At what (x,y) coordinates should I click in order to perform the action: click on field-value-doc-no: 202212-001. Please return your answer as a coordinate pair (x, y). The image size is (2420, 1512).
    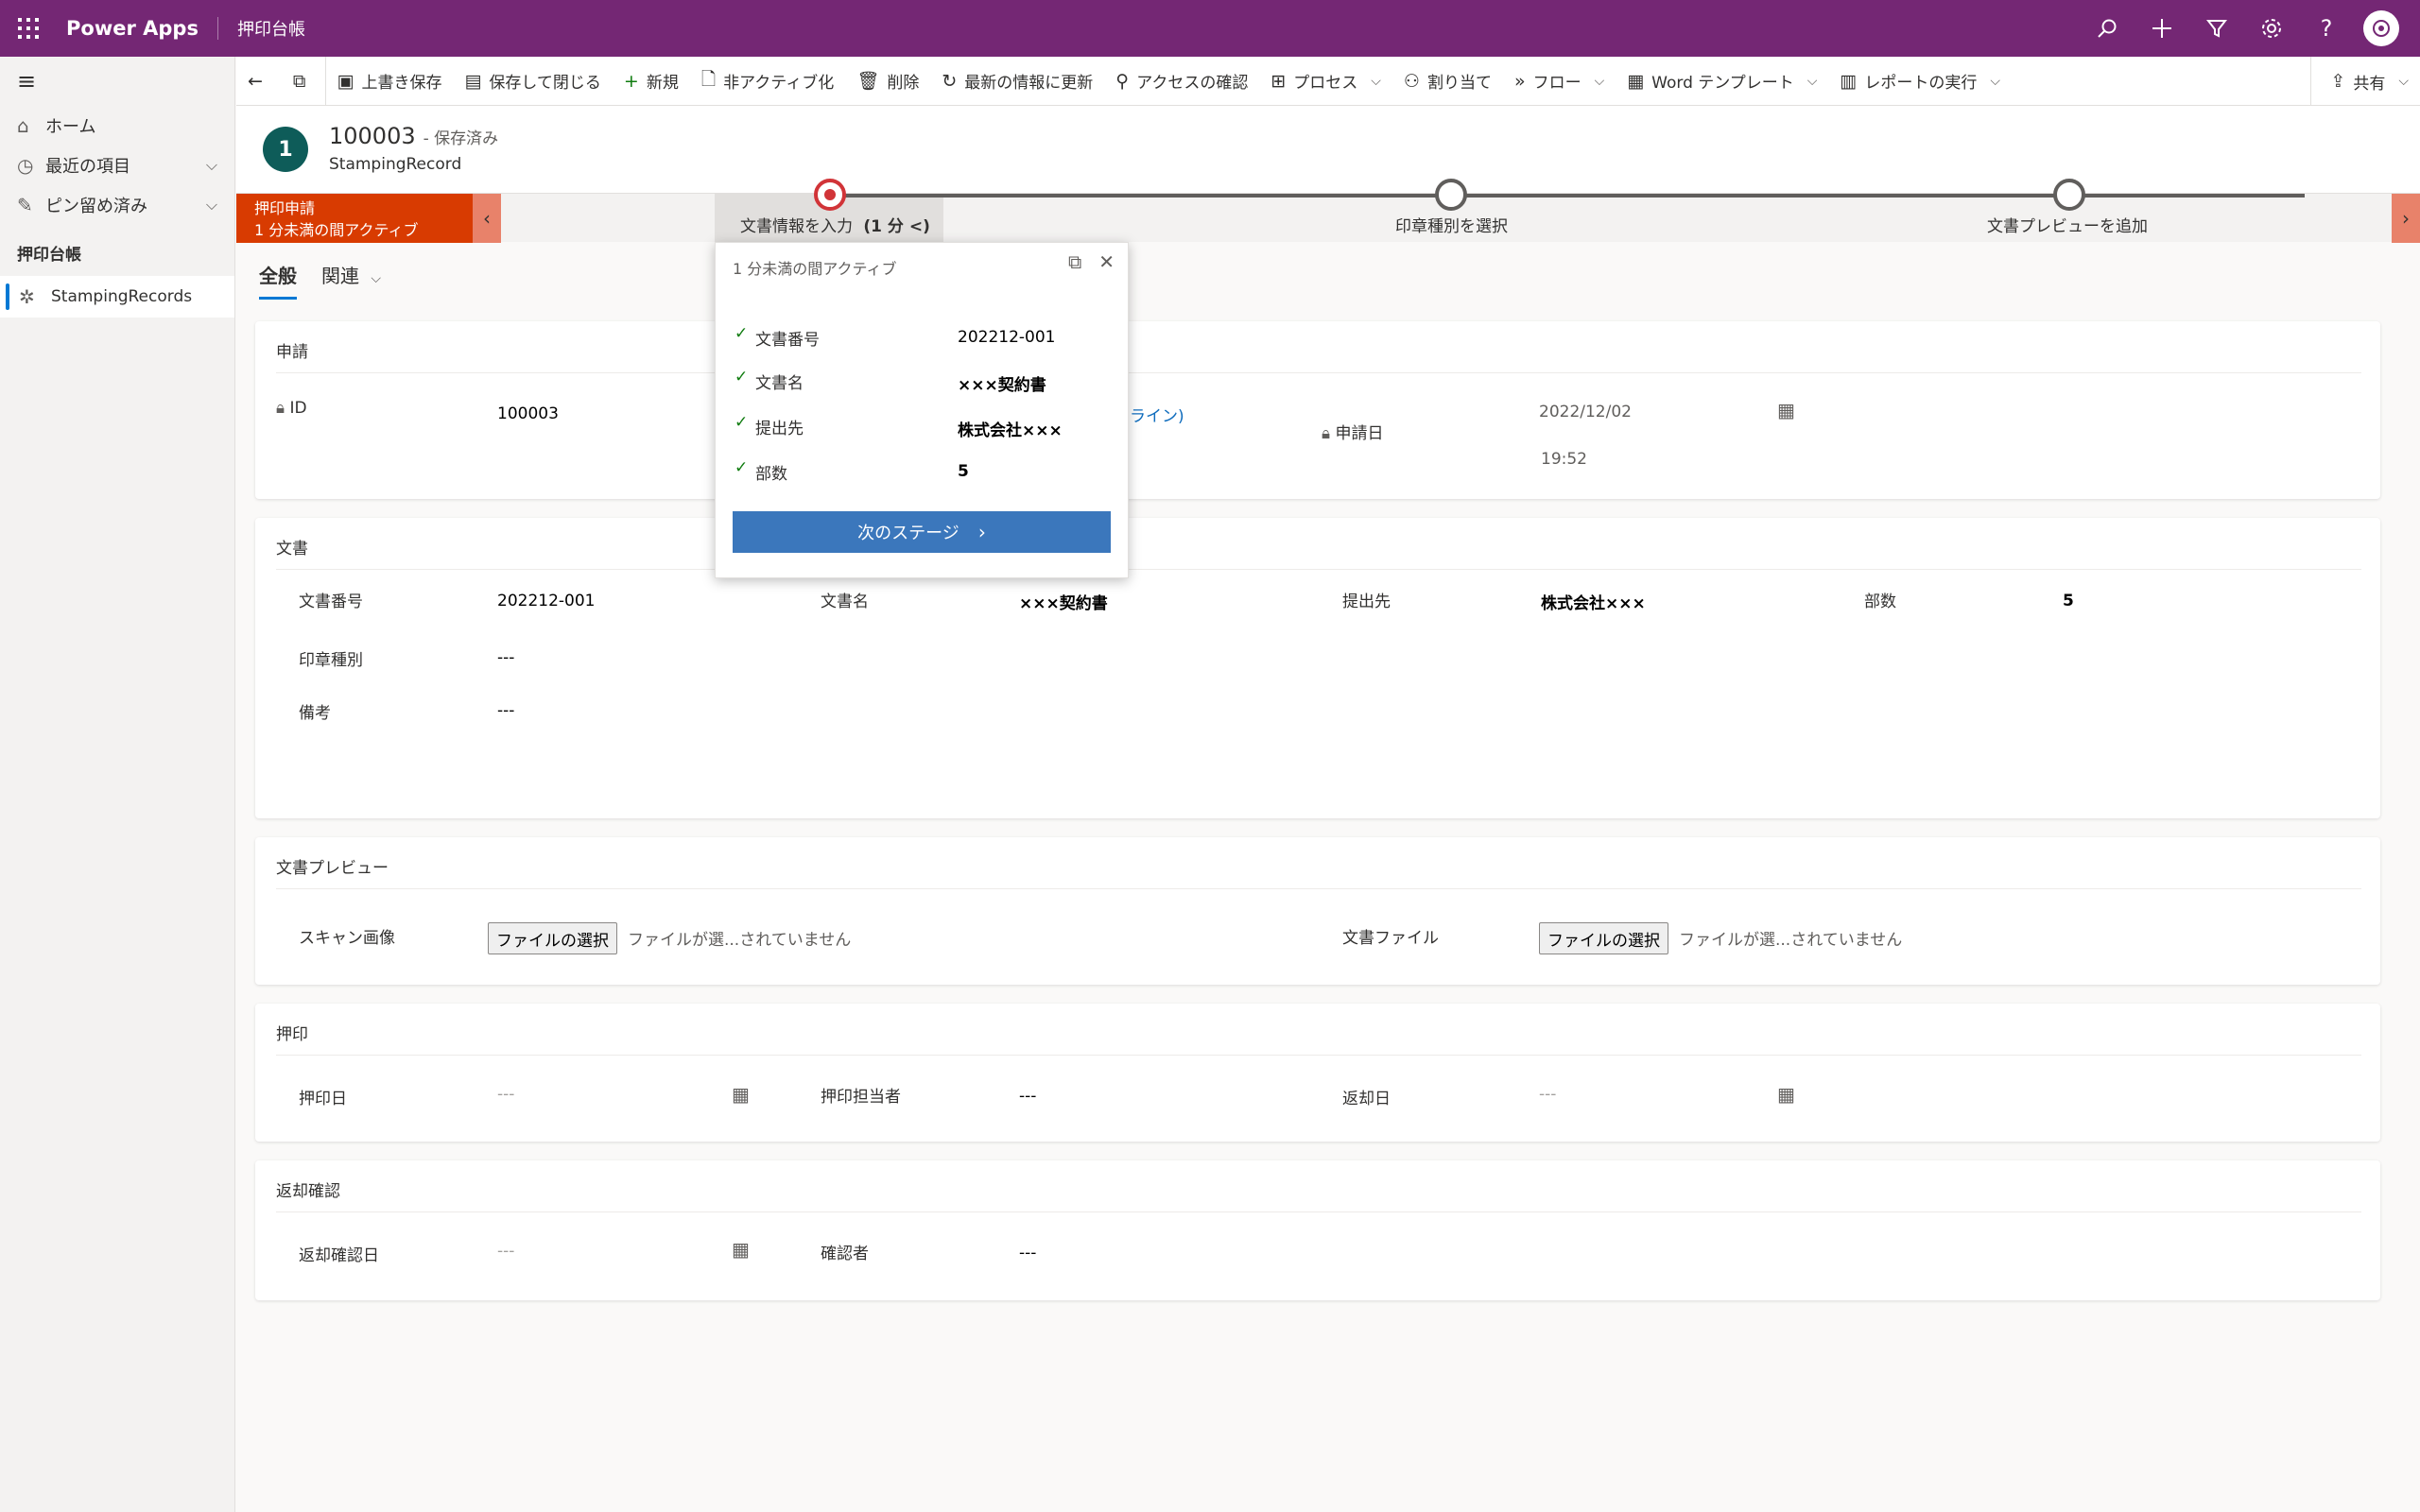
    Looking at the image, I should click on (546, 601).